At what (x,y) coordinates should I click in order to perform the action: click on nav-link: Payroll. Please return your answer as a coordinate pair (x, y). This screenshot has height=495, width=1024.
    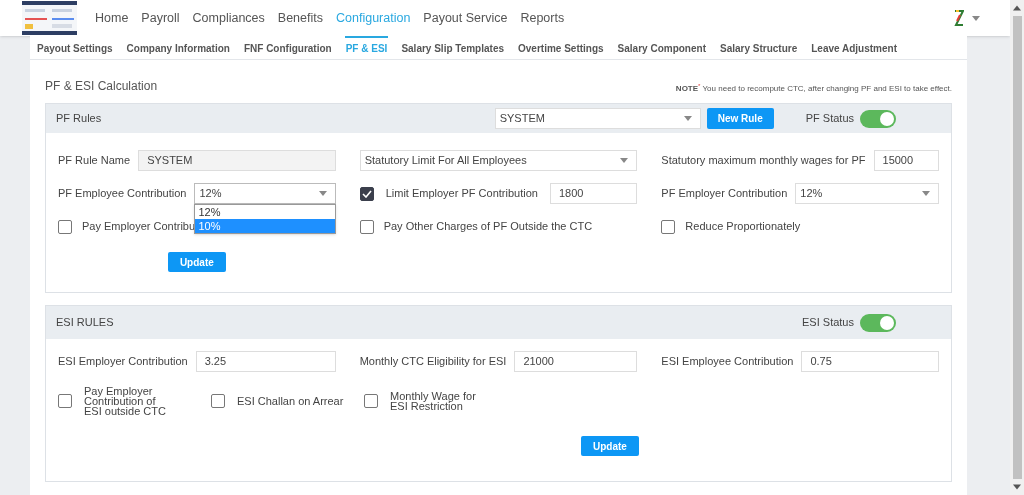
    Looking at the image, I should click on (160, 18).